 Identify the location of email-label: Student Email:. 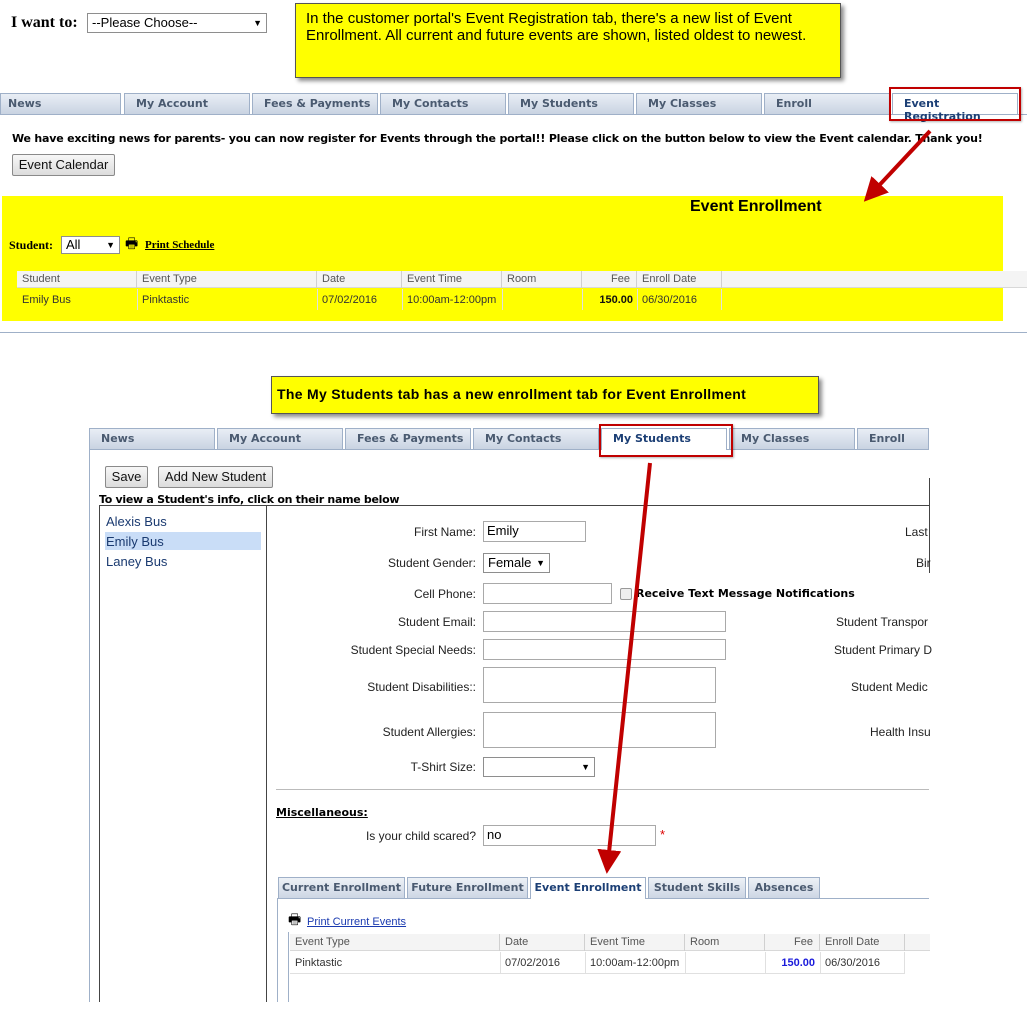
(436, 622).